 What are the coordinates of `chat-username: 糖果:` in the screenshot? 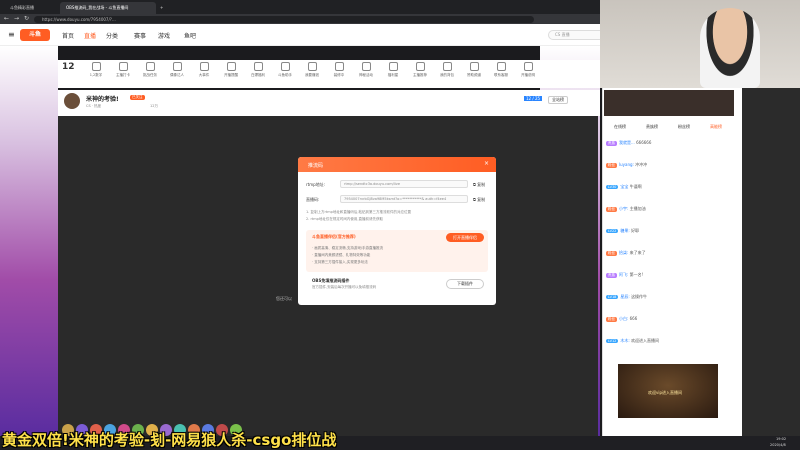 It's located at (624, 230).